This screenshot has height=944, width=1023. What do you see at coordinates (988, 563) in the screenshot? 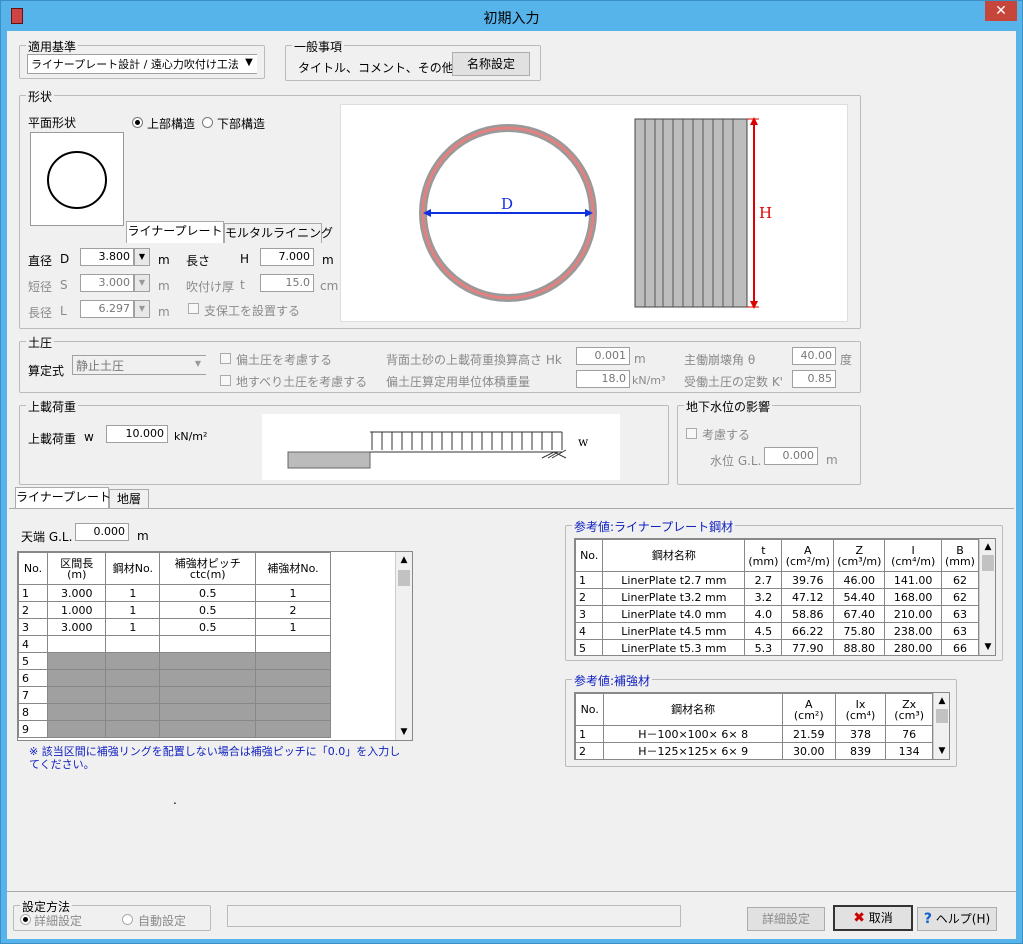
I see `ref-plate-scroll-thumb` at bounding box center [988, 563].